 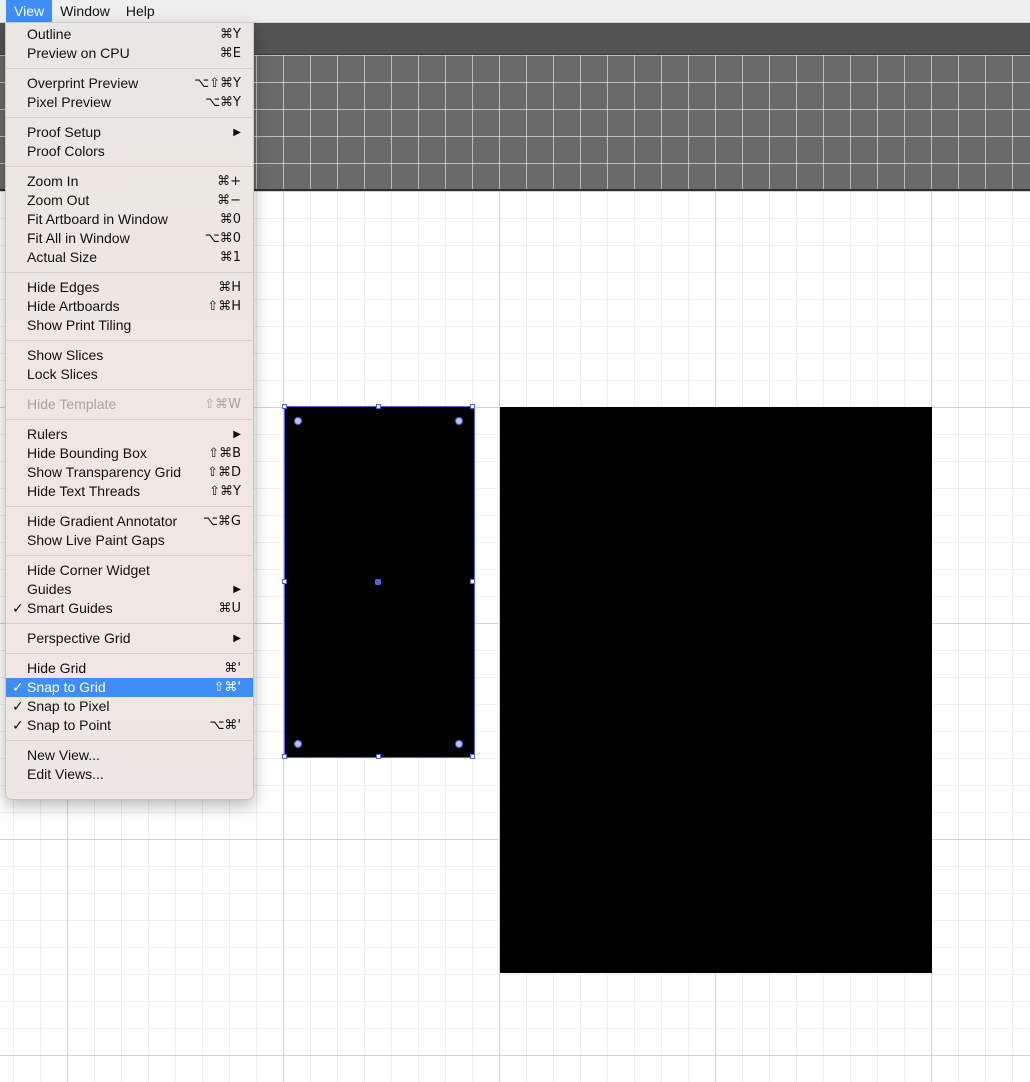 What do you see at coordinates (459, 744) in the screenshot?
I see `corner-widget-bottom-right` at bounding box center [459, 744].